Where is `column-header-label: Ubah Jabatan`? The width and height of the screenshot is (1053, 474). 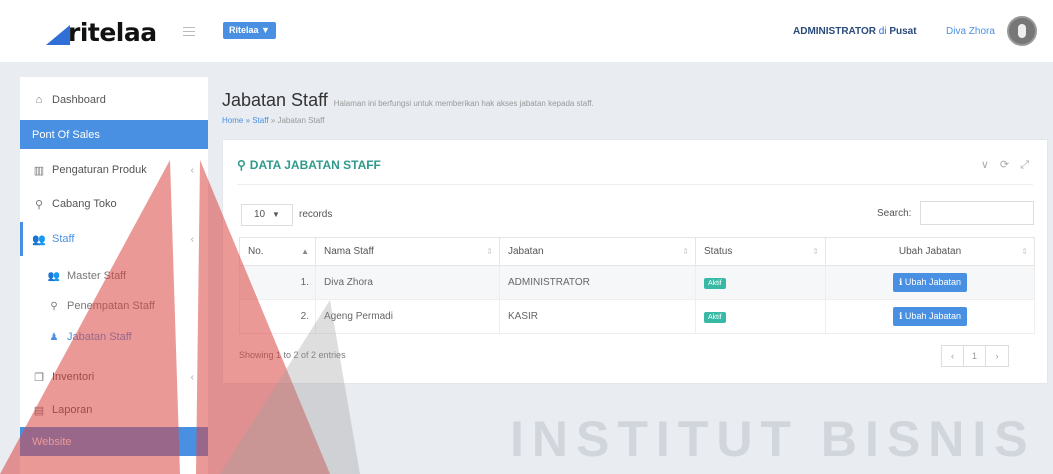
column-header-label: Ubah Jabatan is located at coordinates (930, 251).